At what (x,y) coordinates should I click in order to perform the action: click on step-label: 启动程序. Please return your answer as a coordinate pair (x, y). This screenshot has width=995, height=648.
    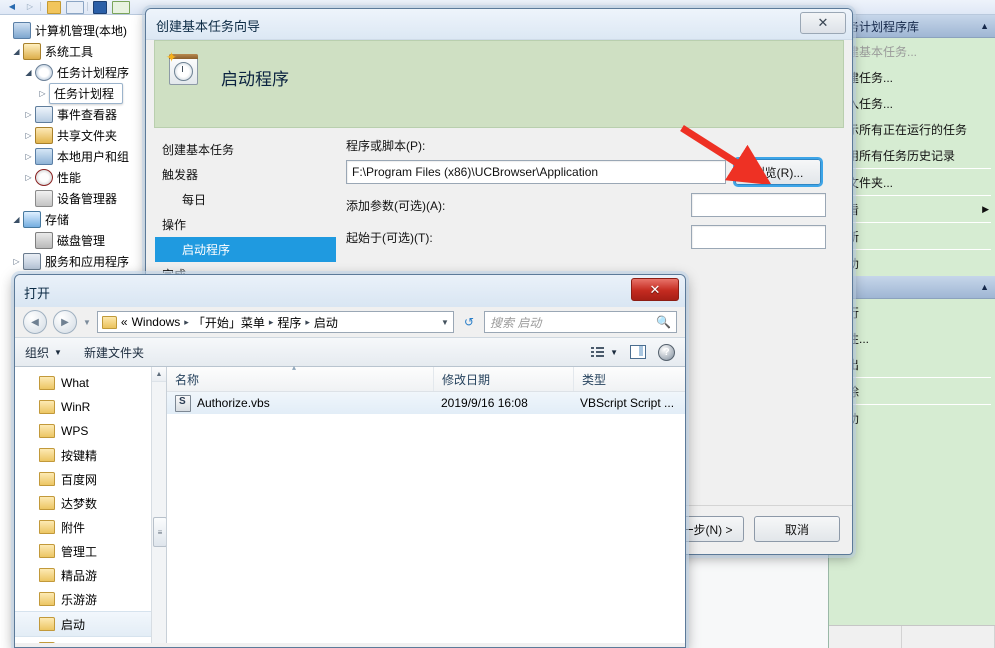
    Looking at the image, I should click on (206, 250).